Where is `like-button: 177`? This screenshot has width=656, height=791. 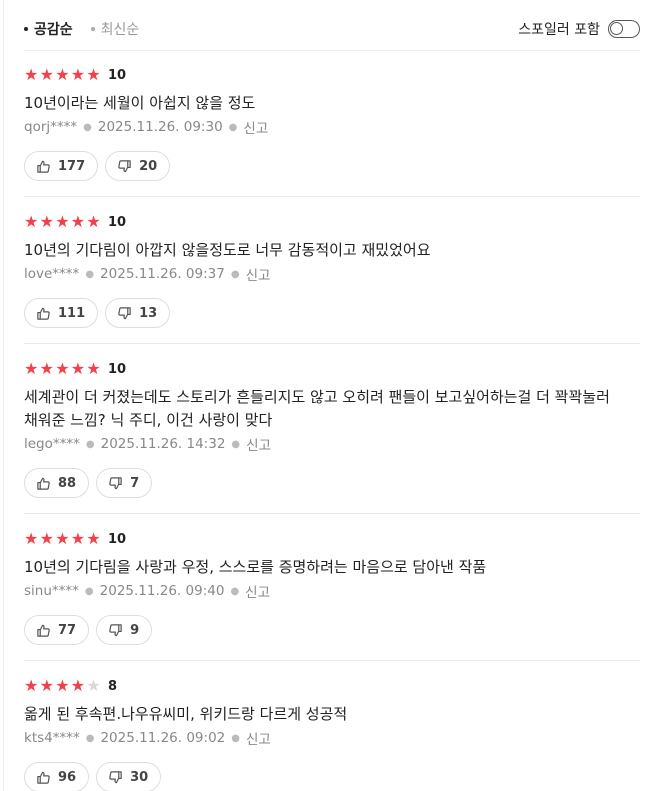 like-button: 177 is located at coordinates (61, 166).